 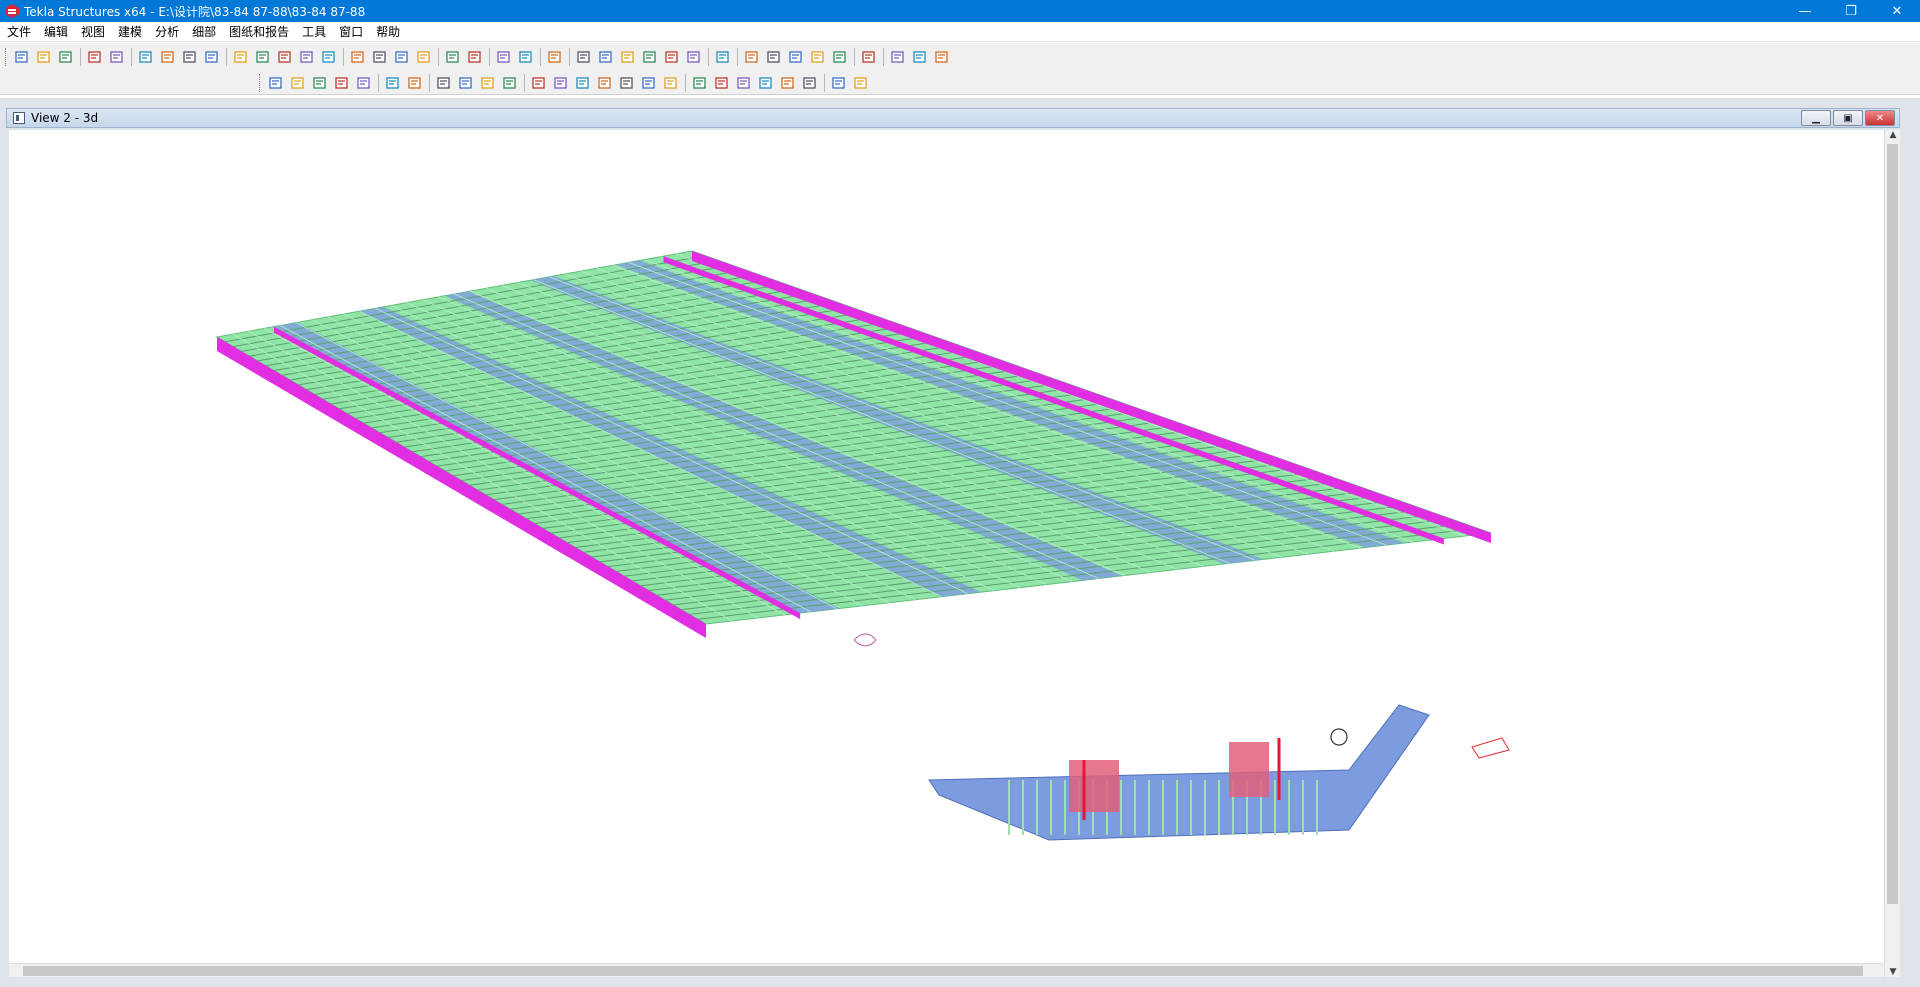 What do you see at coordinates (1339, 737) in the screenshot?
I see `manhole-circle` at bounding box center [1339, 737].